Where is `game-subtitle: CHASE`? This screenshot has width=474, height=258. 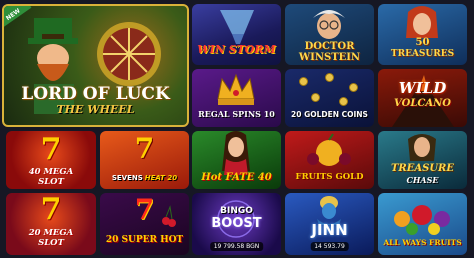 game-subtitle: CHASE is located at coordinates (422, 180).